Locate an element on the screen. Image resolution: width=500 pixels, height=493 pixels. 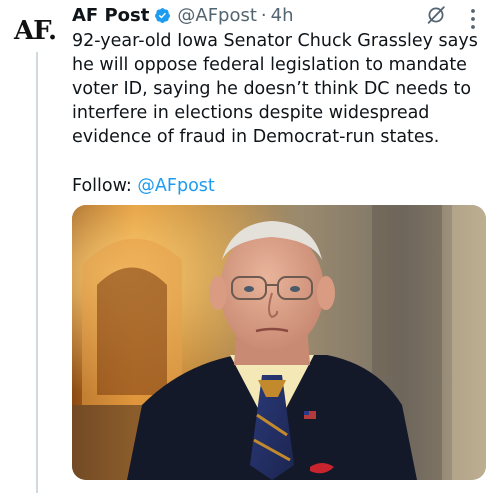
follow-label: Follow: is located at coordinates (102, 186).